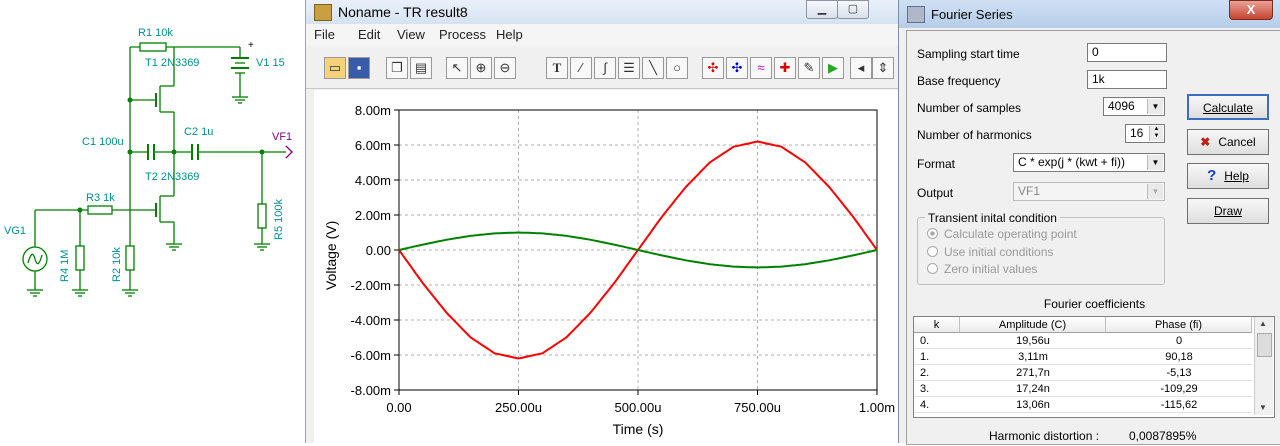  I want to click on y-axis-label: Voltage (V), so click(331, 255).